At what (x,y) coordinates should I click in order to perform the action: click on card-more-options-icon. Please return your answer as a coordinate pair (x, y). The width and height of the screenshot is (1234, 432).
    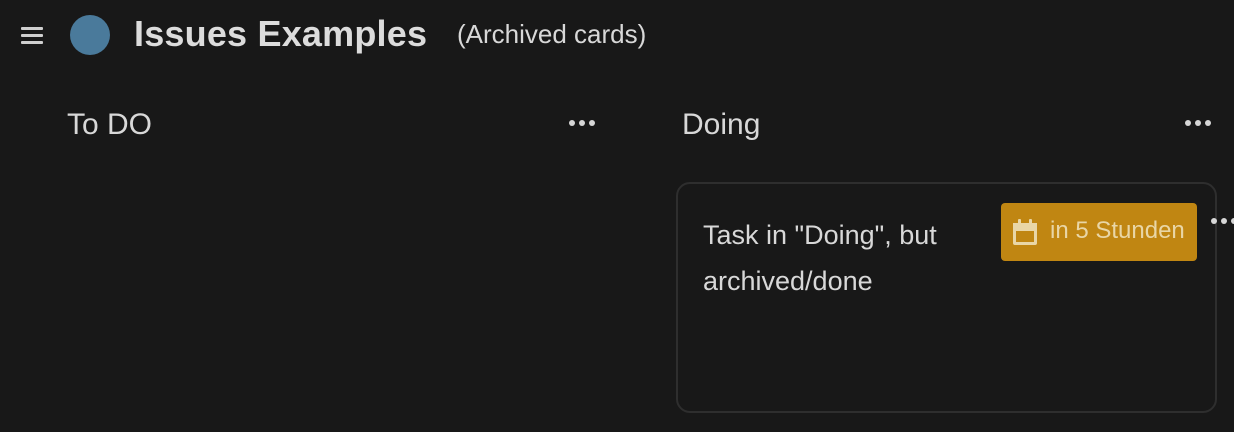
    Looking at the image, I should click on (1220, 221).